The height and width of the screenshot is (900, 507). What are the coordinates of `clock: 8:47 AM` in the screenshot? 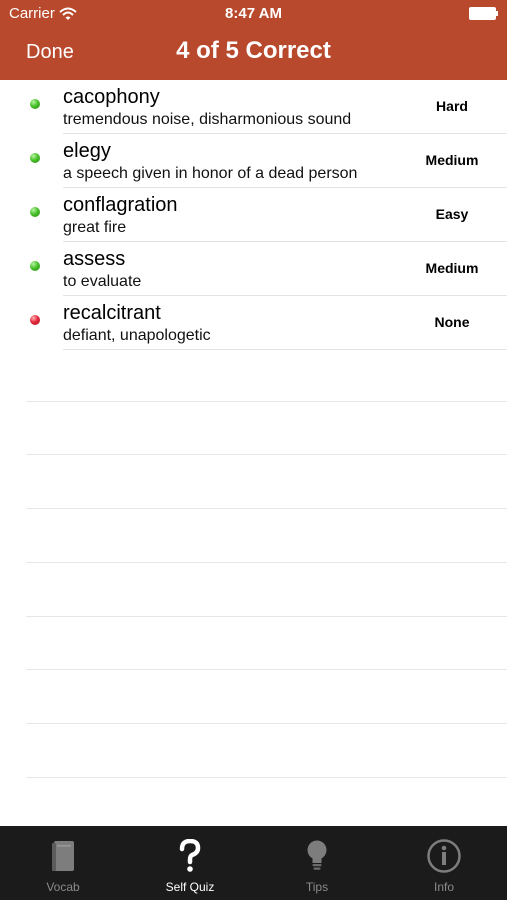 It's located at (253, 13).